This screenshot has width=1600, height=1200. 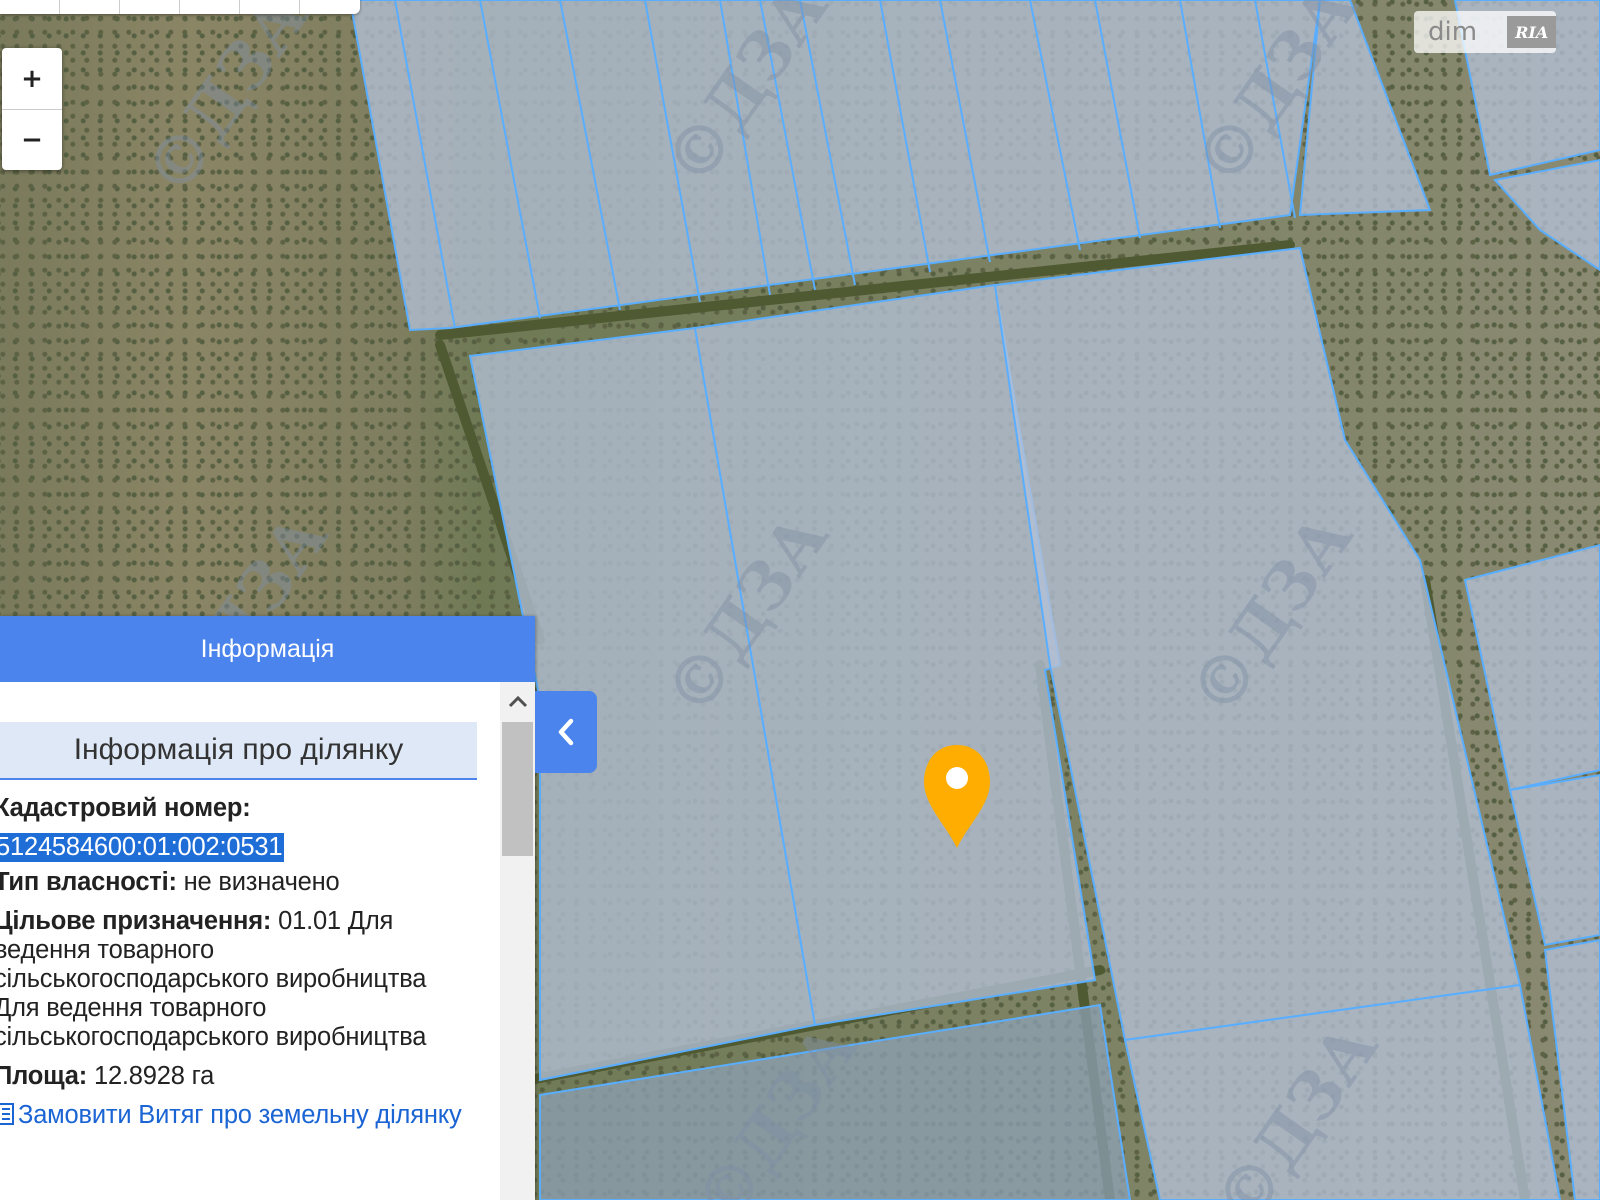 I want to click on info-panel-scrollbar, so click(x=517, y=941).